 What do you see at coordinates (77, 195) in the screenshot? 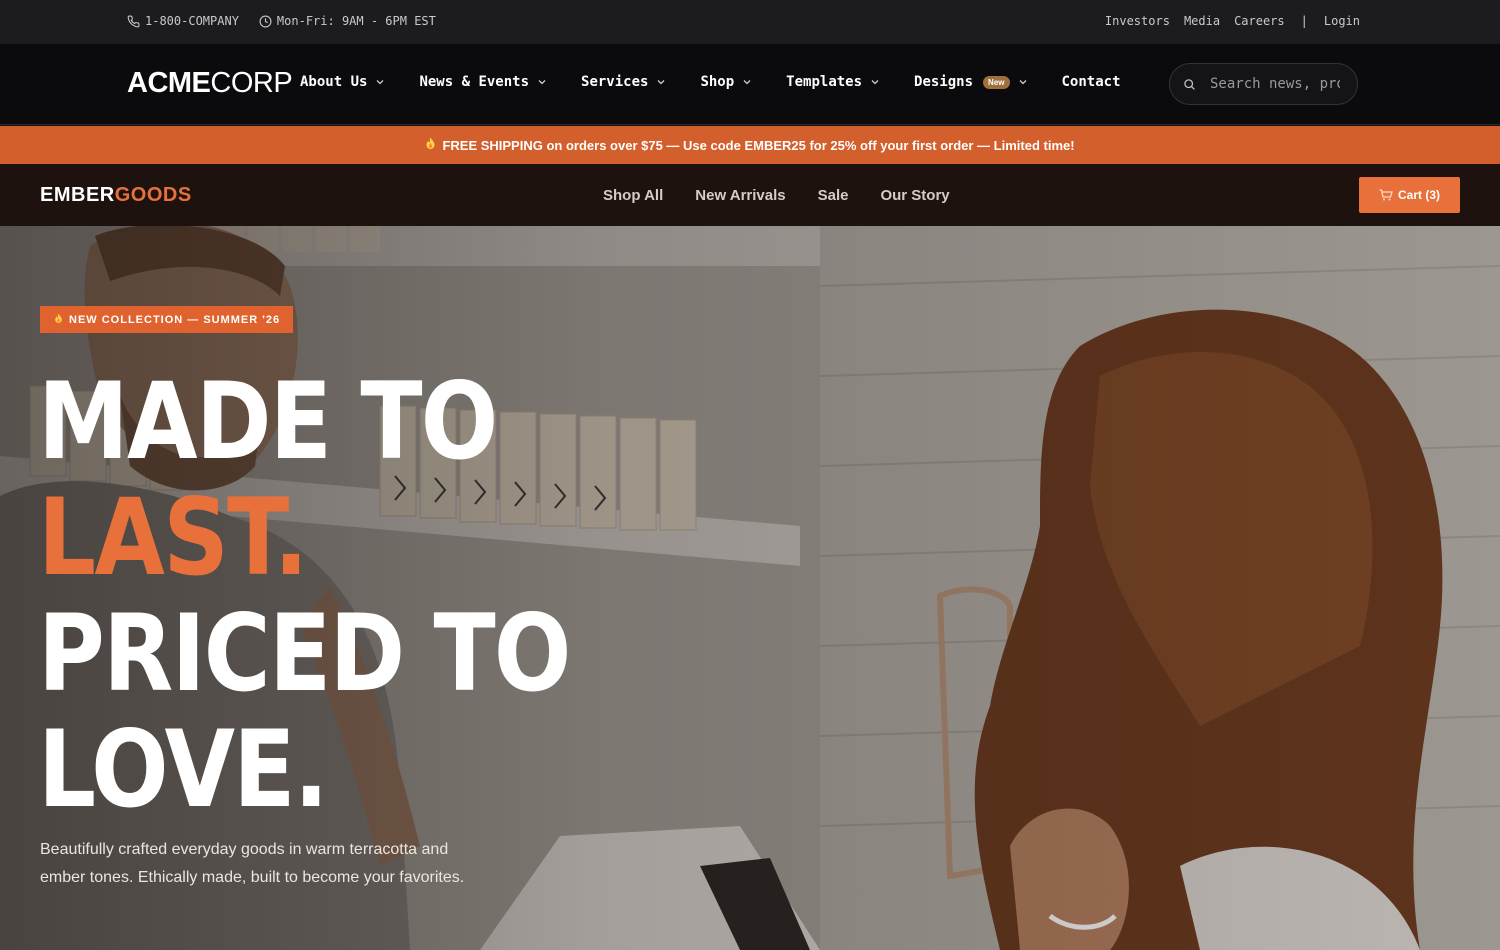
I see `store-logo-part1: EMBER` at bounding box center [77, 195].